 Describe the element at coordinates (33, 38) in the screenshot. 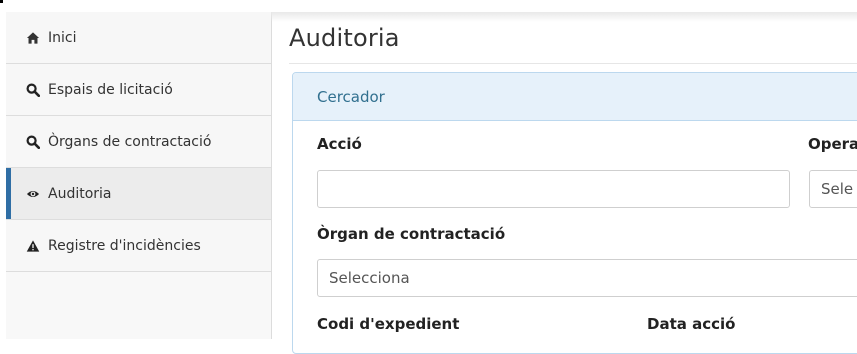

I see `home-icon` at that location.